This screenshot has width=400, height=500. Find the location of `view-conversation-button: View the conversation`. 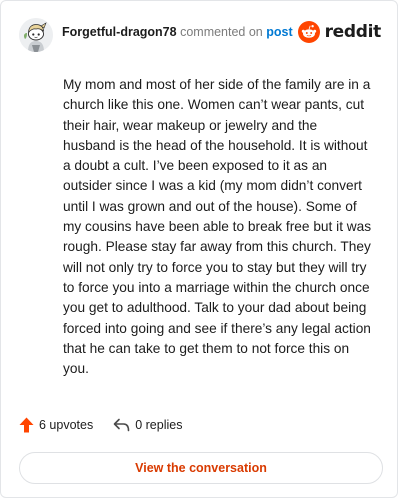

view-conversation-button: View the conversation is located at coordinates (201, 468).